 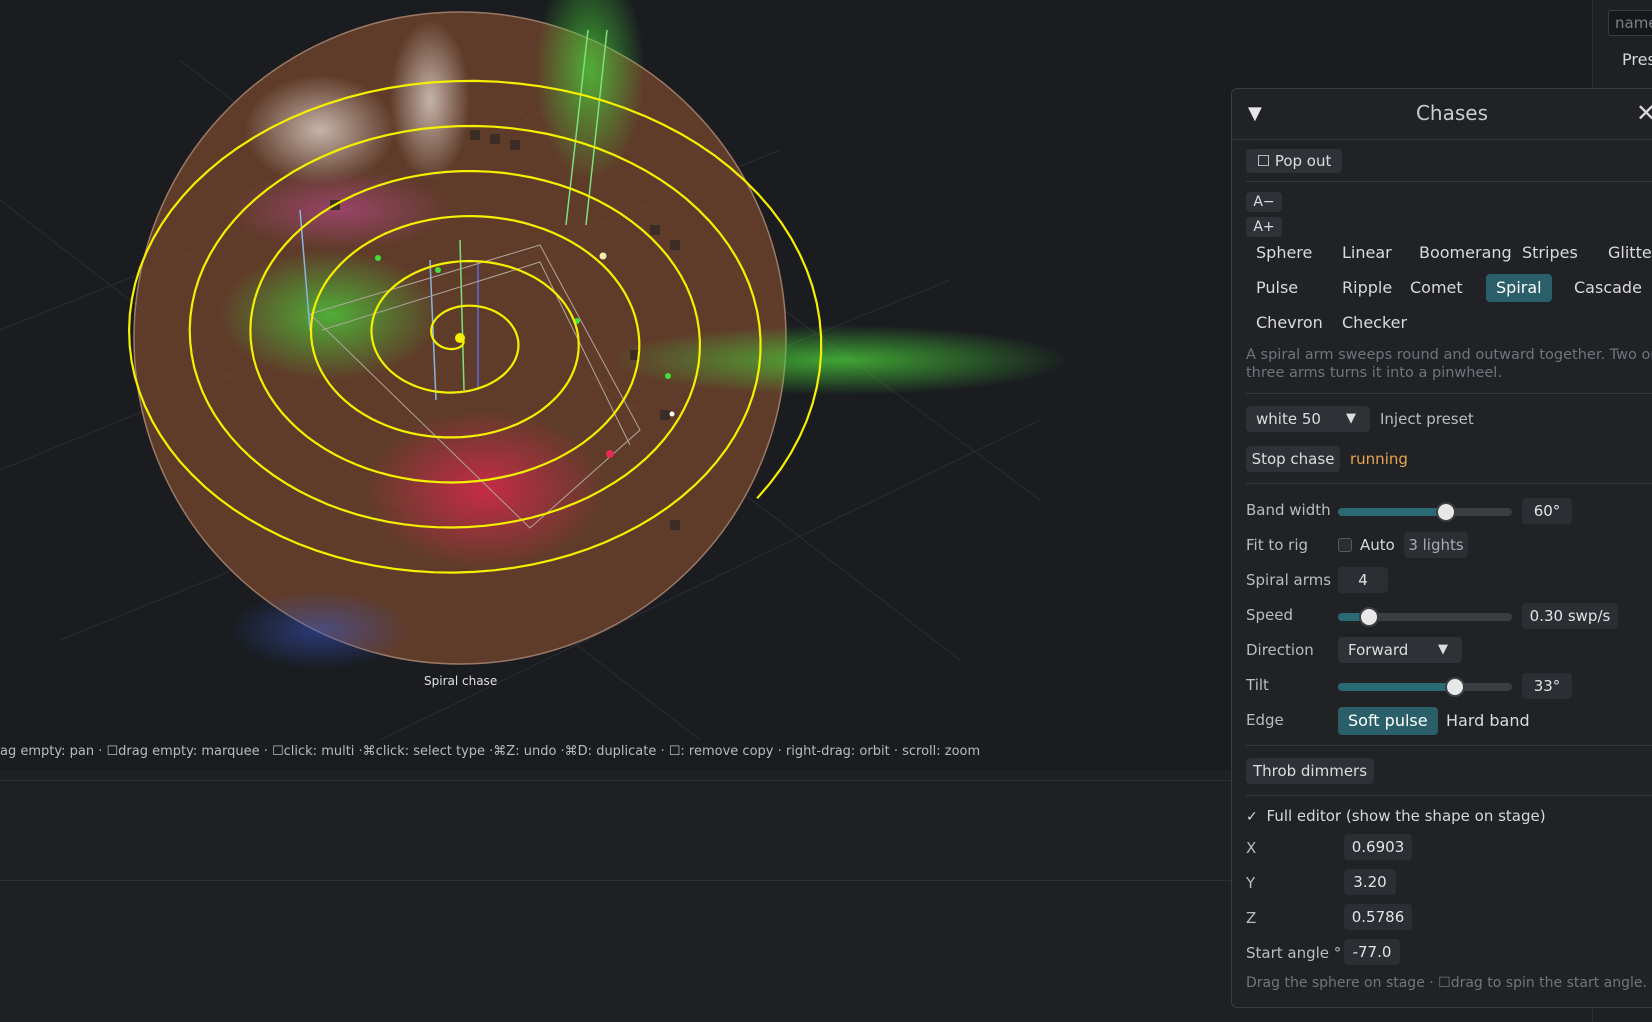 What do you see at coordinates (1367, 288) in the screenshot?
I see `pattern-tab-ripple: Ripple` at bounding box center [1367, 288].